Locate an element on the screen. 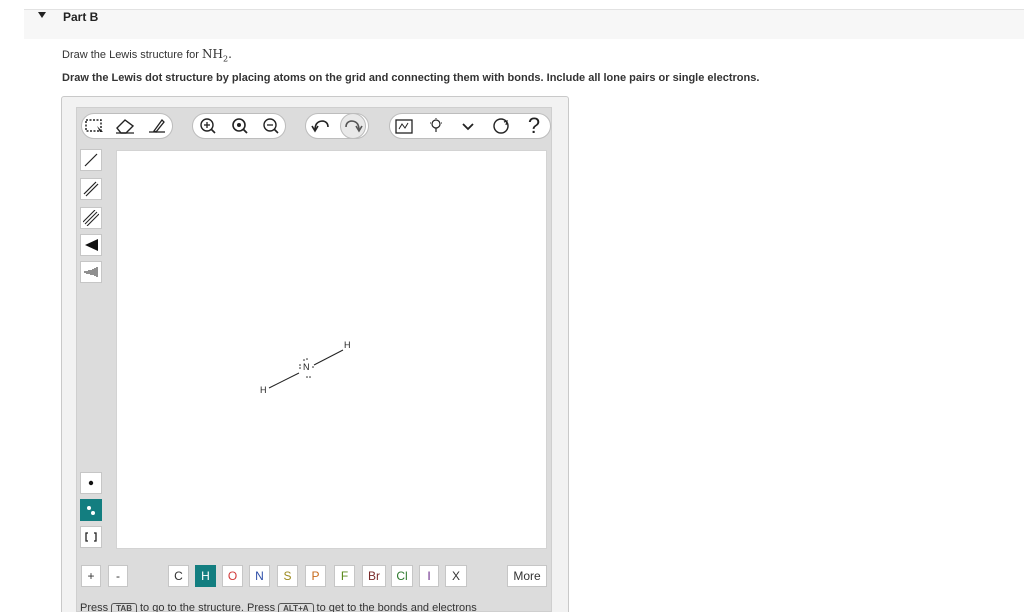 The width and height of the screenshot is (1024, 612). lone-pair-left is located at coordinates (300, 366).